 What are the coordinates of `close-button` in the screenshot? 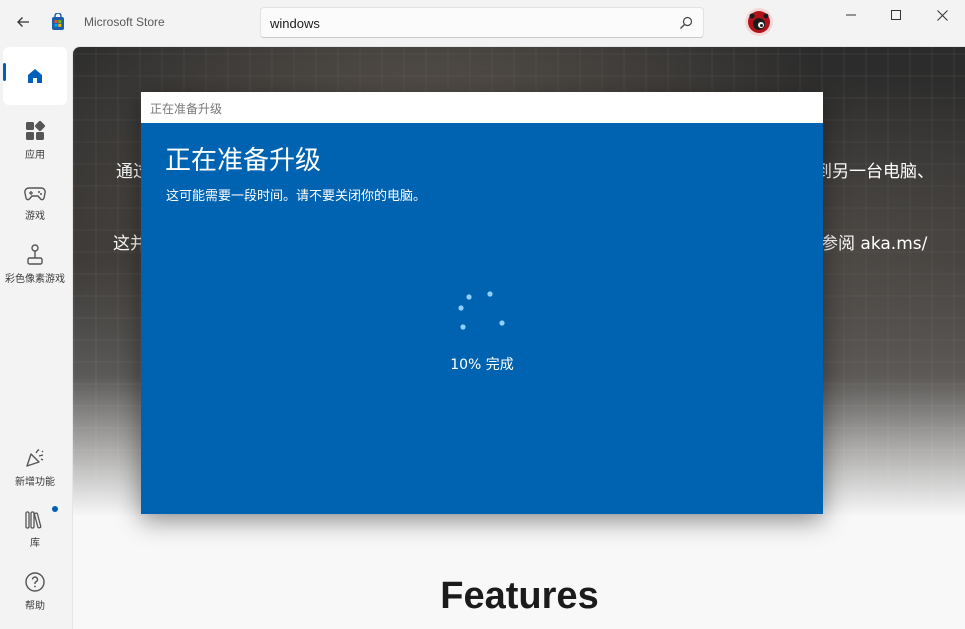 It's located at (942, 15).